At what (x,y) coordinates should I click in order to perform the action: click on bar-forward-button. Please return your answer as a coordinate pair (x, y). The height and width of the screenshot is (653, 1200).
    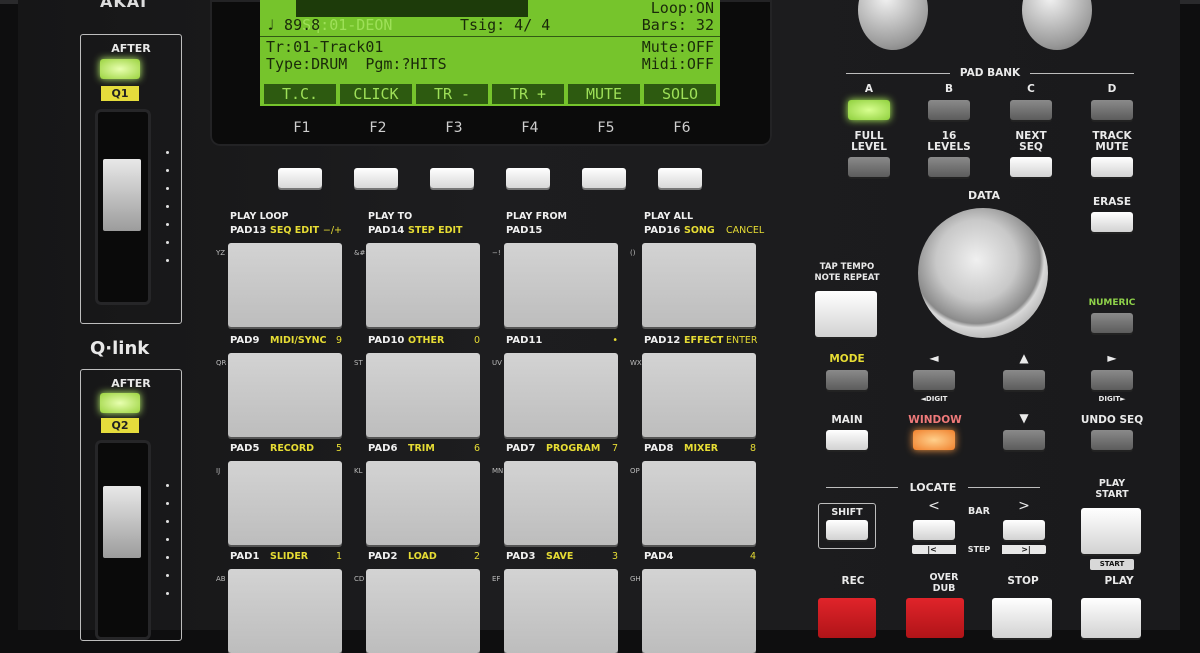
    Looking at the image, I should click on (1024, 530).